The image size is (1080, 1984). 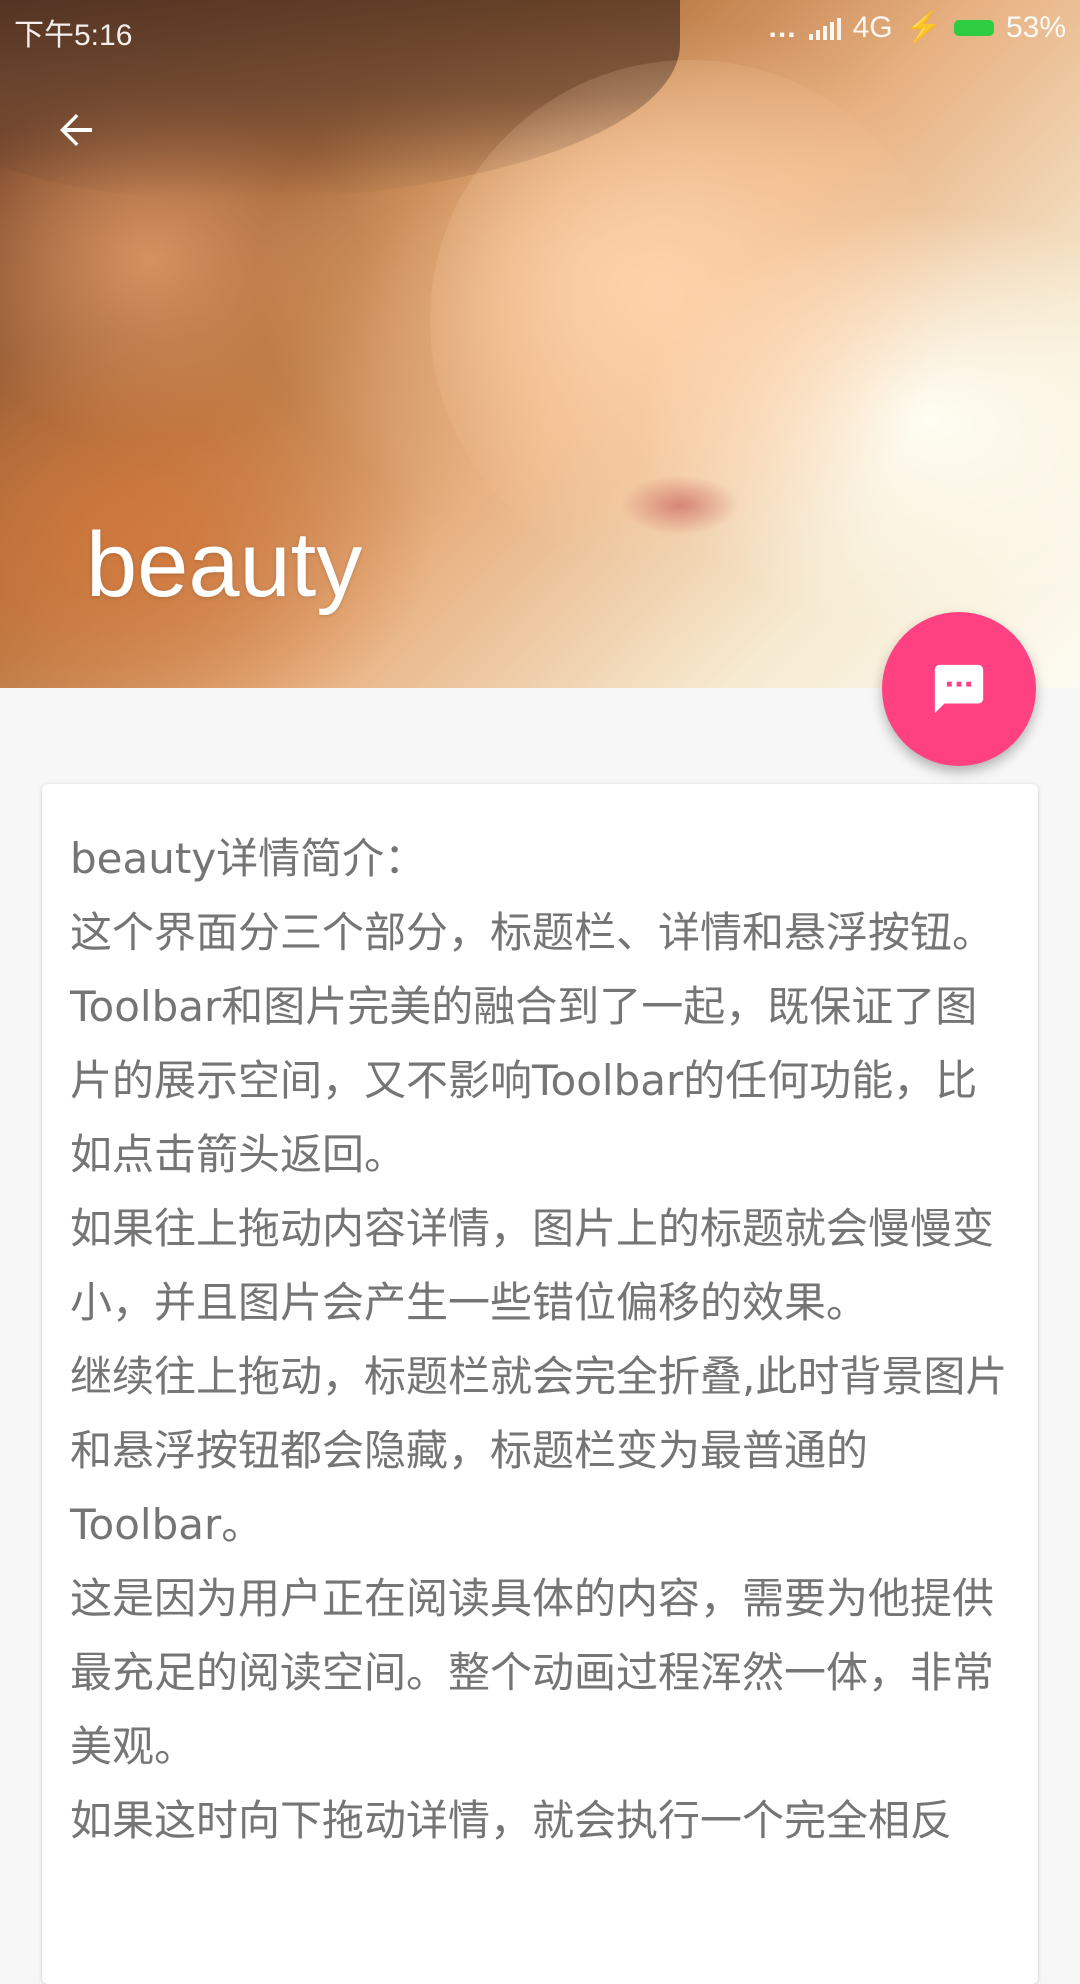 What do you see at coordinates (532, 932) in the screenshot?
I see `detail-paragraph: 这个界面分三个部分，标题栏、详情和悬浮按钮。` at bounding box center [532, 932].